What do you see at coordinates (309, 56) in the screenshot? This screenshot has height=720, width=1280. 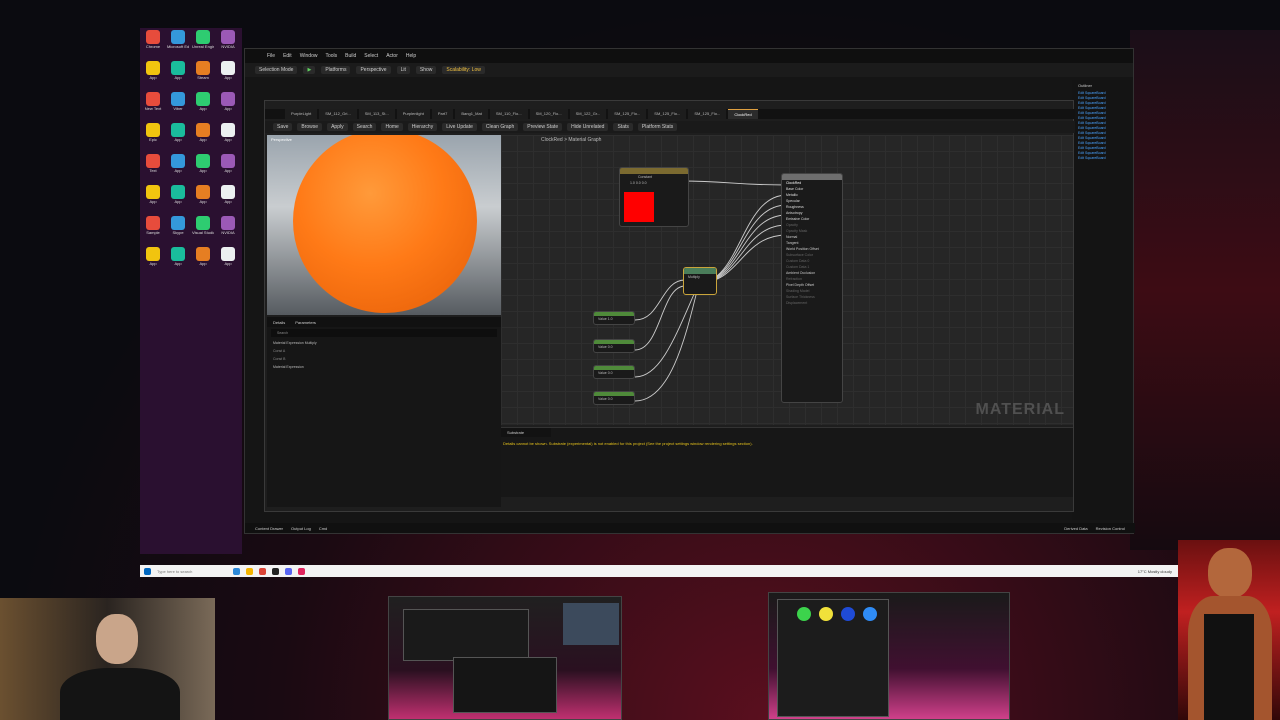 I see `menu-window: Window` at bounding box center [309, 56].